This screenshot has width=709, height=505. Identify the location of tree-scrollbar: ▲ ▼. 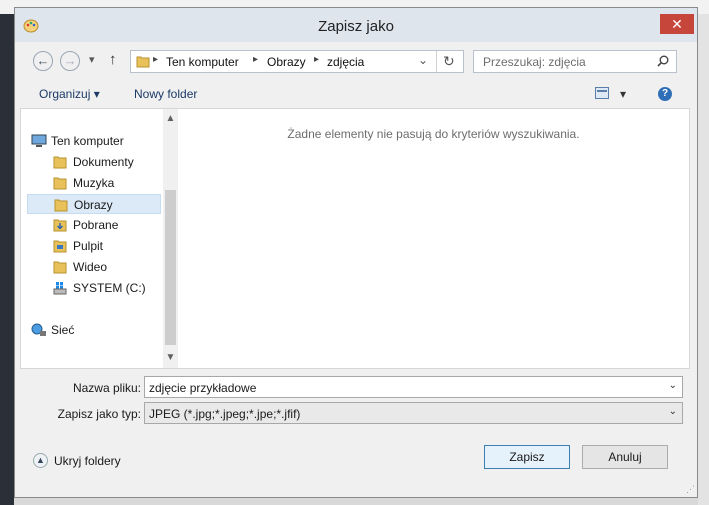
(170, 238).